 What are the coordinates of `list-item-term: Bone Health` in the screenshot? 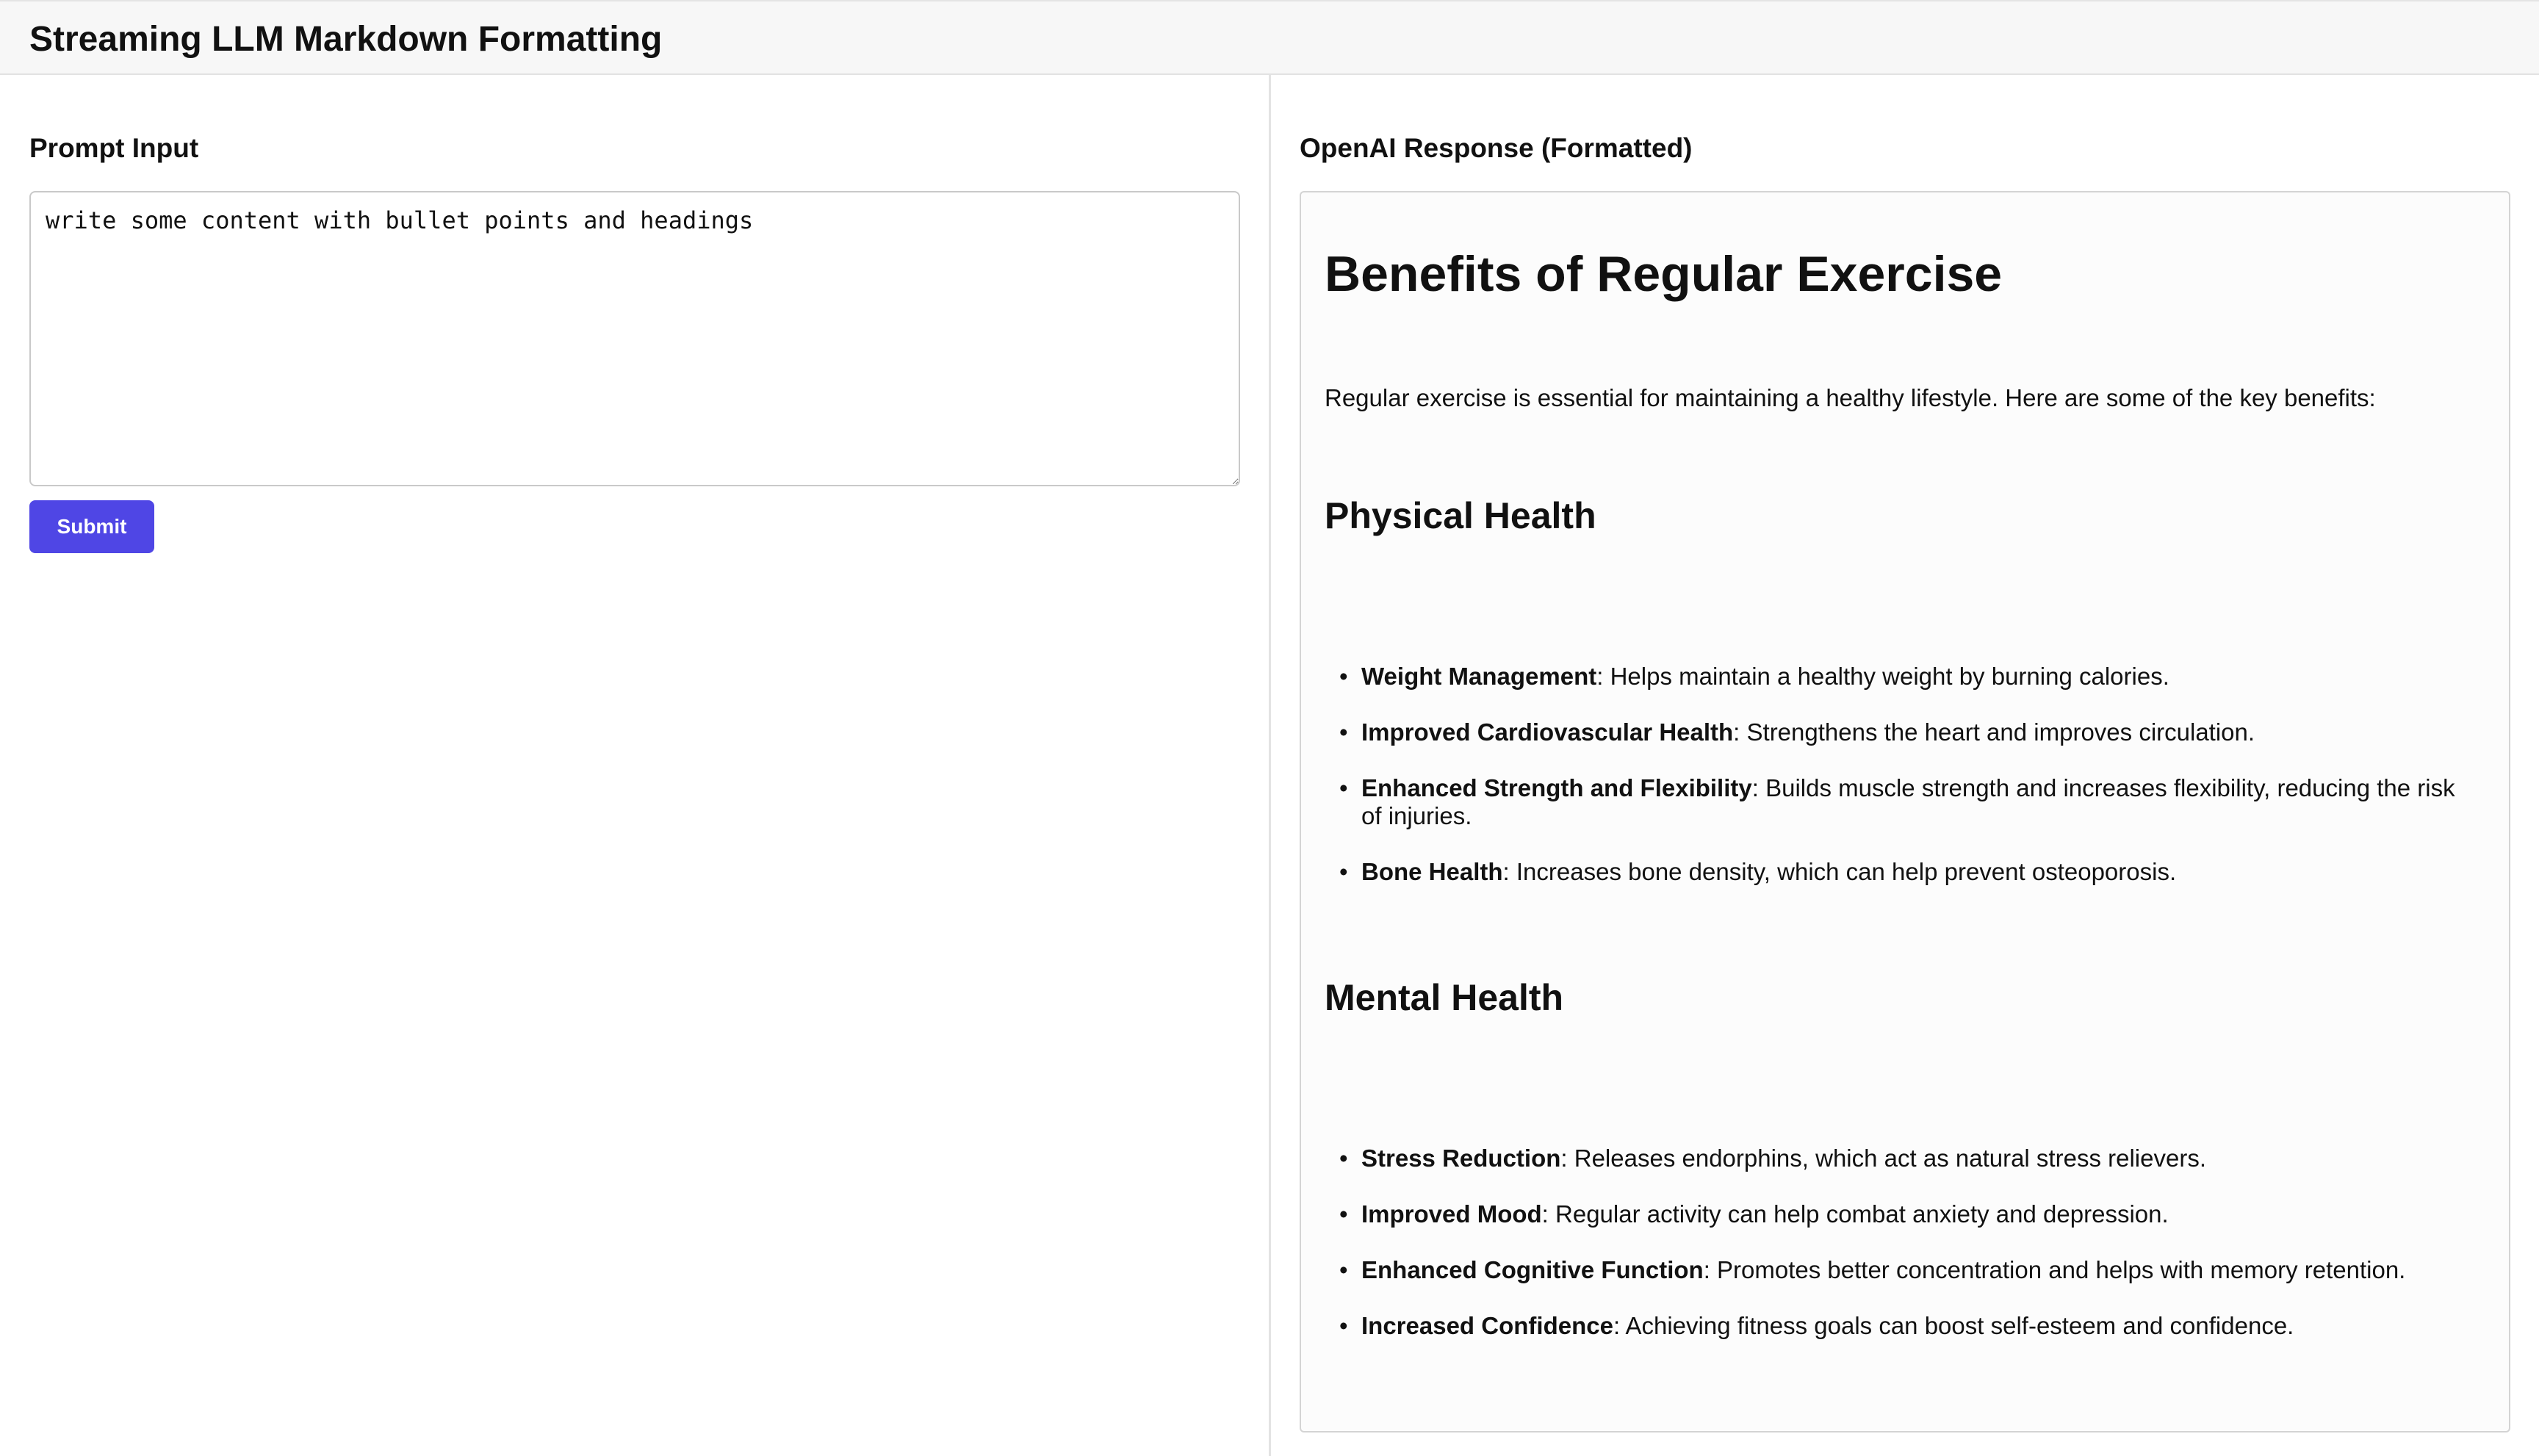 It's located at (1432, 871).